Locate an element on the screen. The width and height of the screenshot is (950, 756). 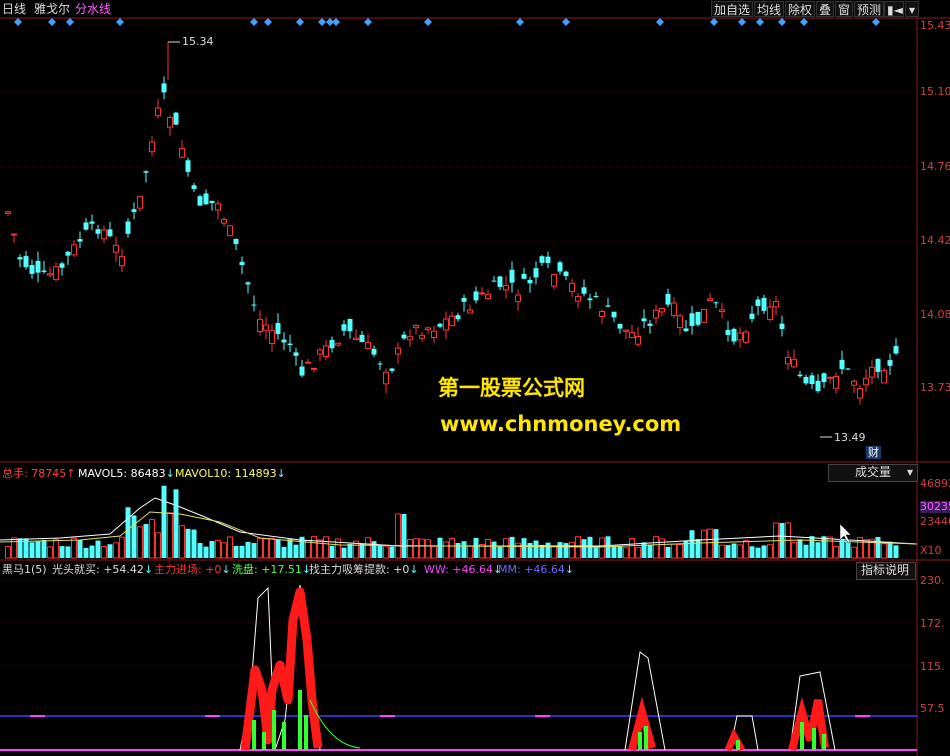
price-axis-tick: 13.73 is located at coordinates (935, 387).